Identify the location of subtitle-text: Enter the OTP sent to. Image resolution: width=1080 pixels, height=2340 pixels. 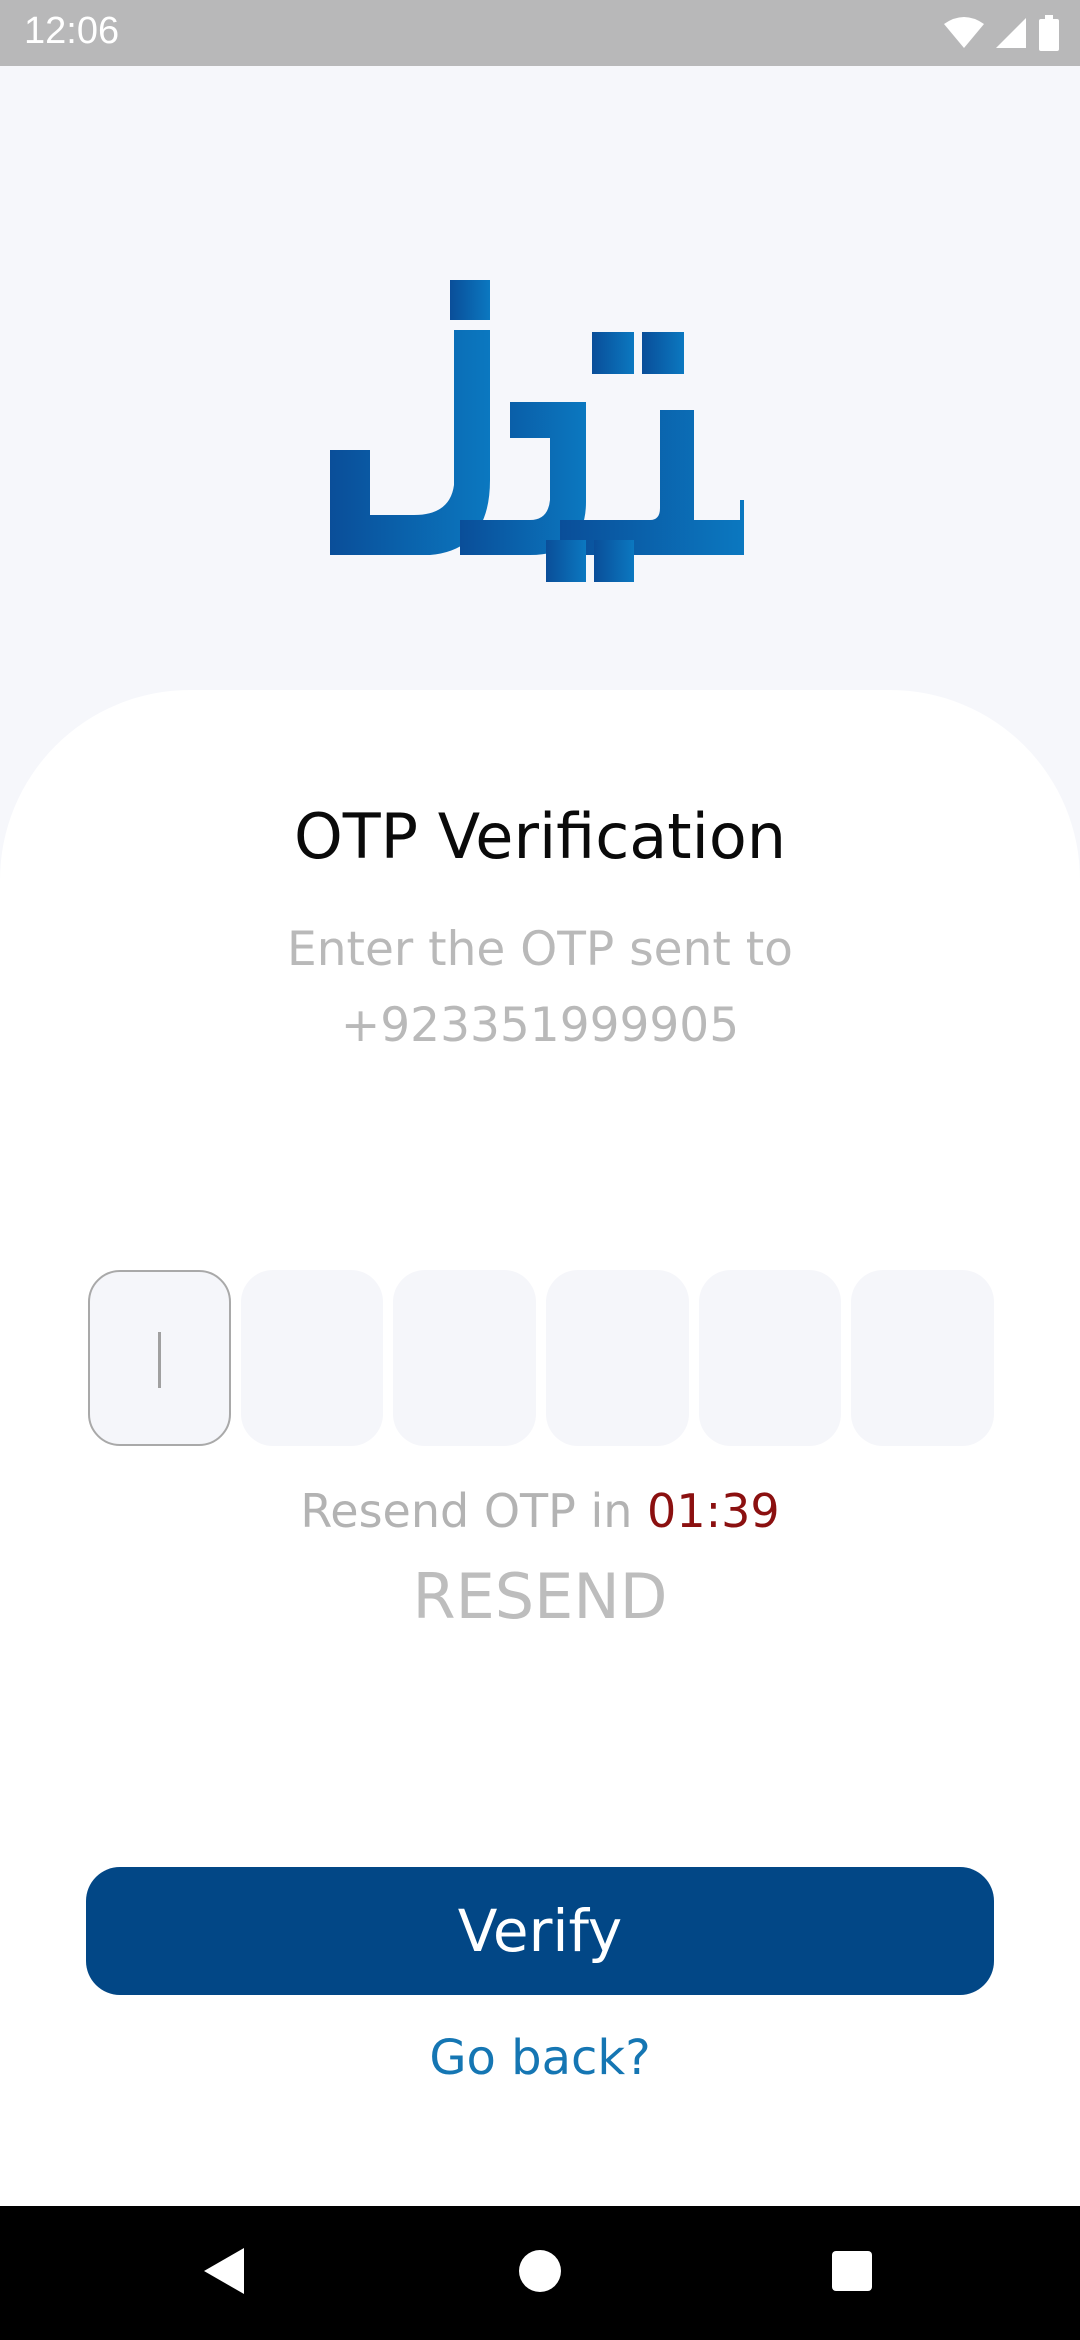
(540, 949).